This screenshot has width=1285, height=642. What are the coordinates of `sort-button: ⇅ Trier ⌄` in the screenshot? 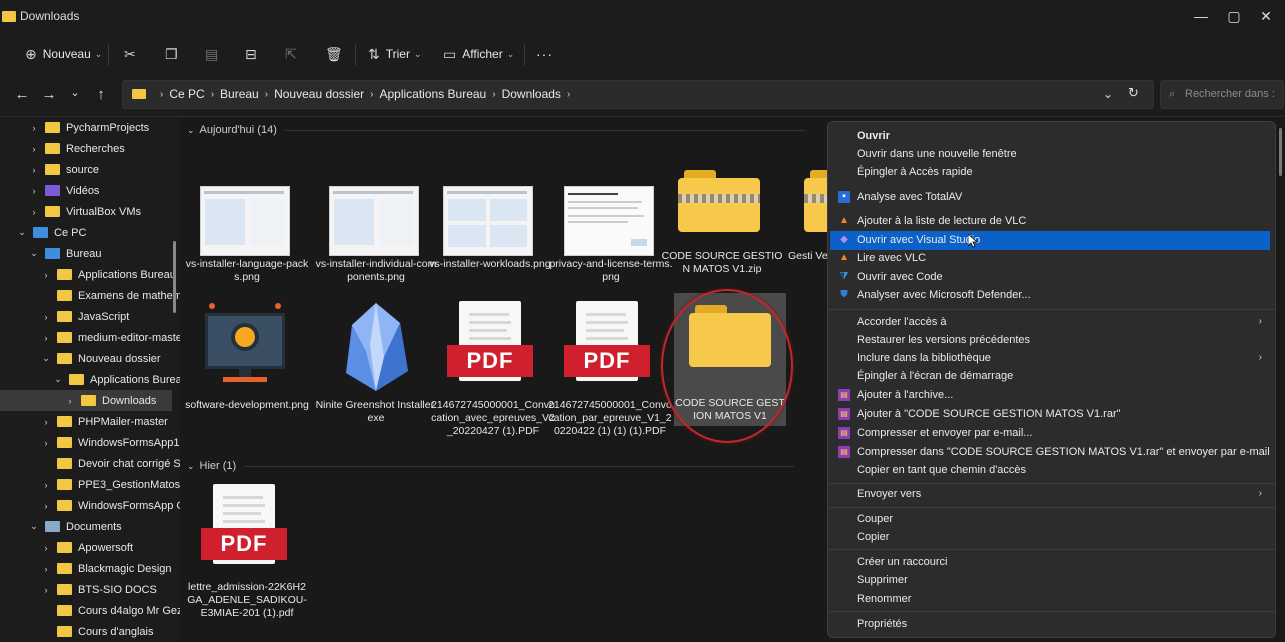 It's located at (395, 54).